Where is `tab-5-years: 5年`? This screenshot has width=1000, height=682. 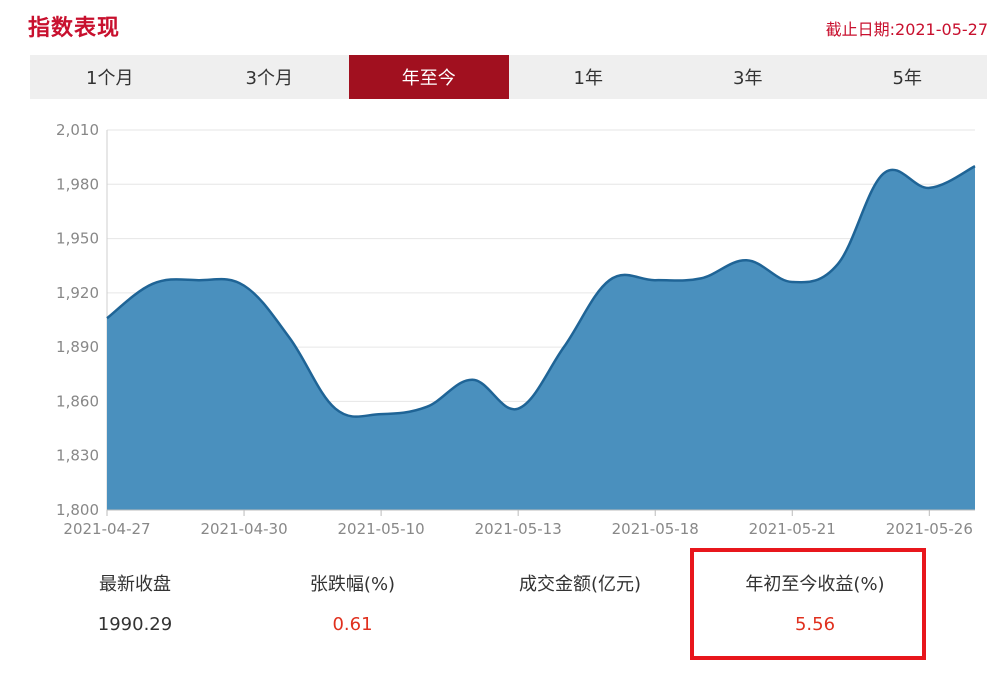
tab-5-years: 5年 is located at coordinates (908, 77).